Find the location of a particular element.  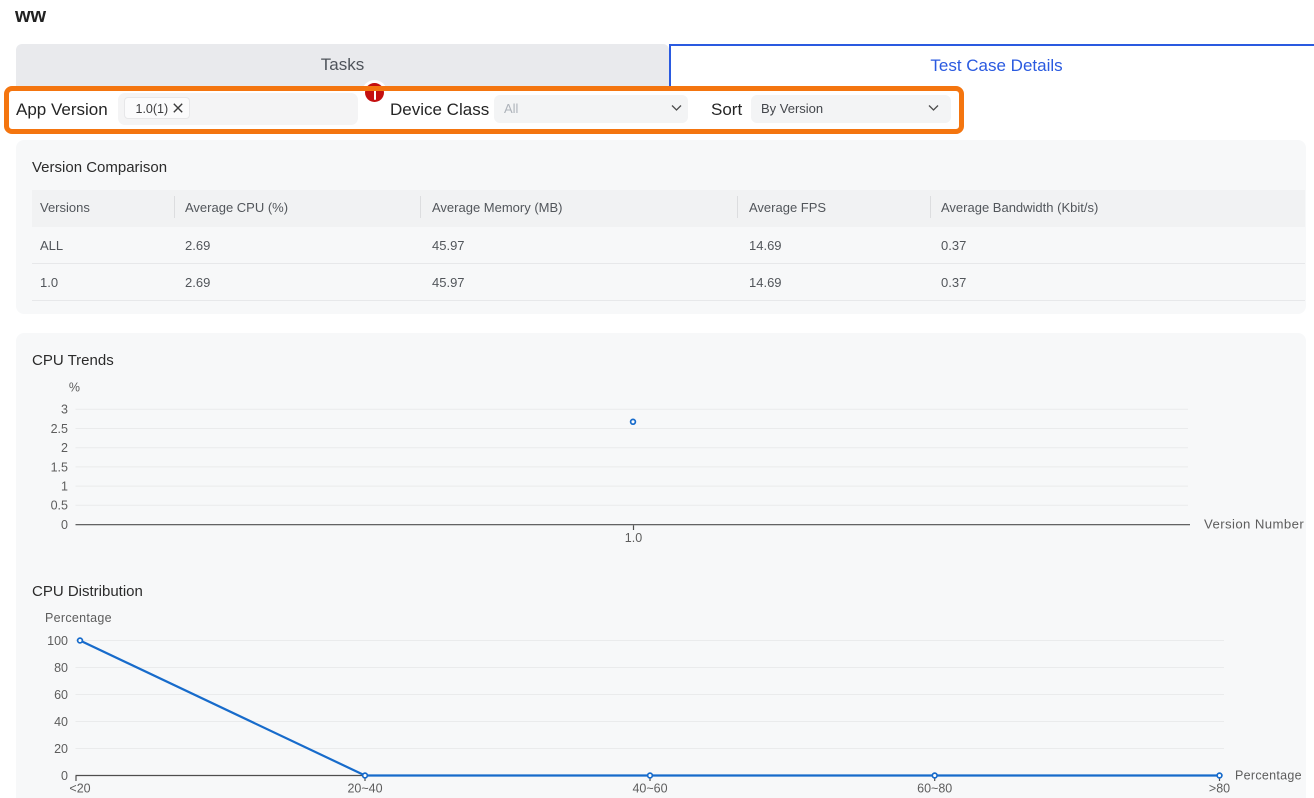

svg-text: 40 is located at coordinates (61, 722).